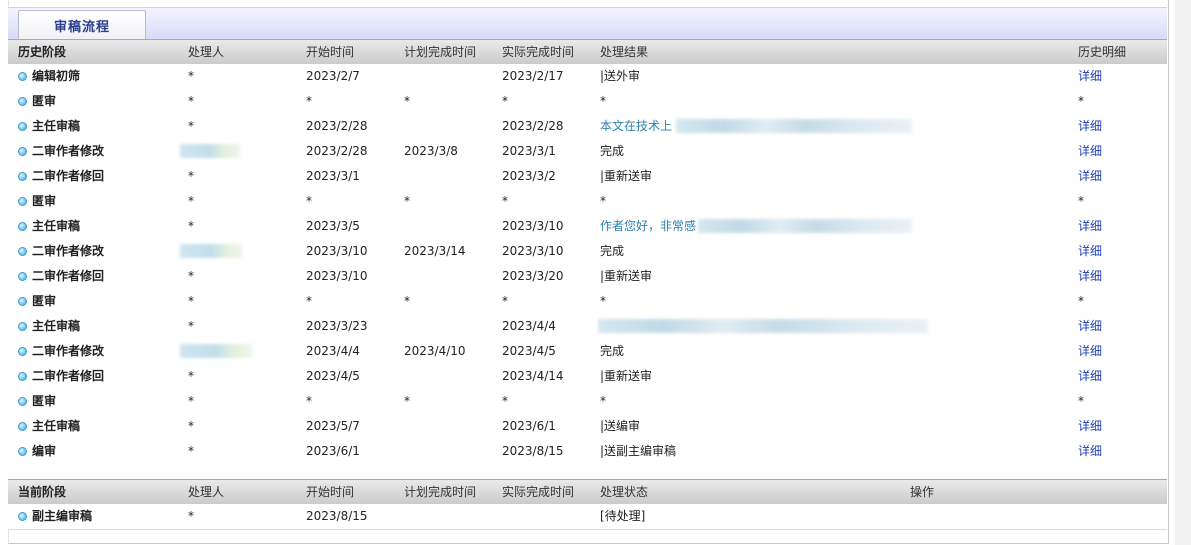 The image size is (1191, 545). Describe the element at coordinates (587, 492) in the screenshot. I see `current-table-header: 当前阶段 处理人 开始时间 计划完成时间 实际完成时间 处理状态 操作` at that location.